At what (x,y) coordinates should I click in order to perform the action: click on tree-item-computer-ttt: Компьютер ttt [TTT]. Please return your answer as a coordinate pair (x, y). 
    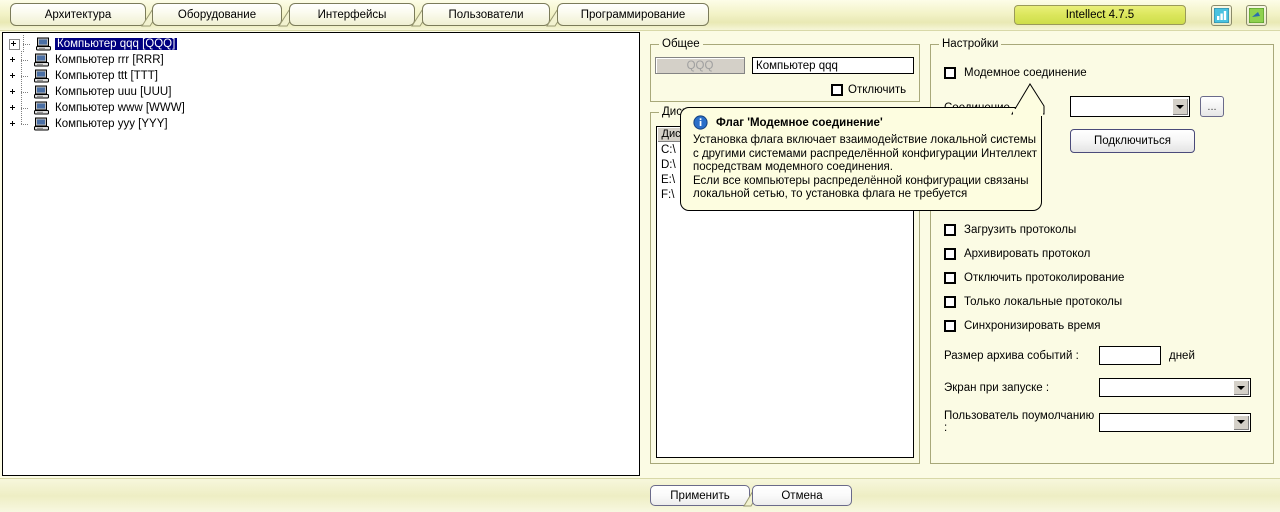
    Looking at the image, I should click on (321, 75).